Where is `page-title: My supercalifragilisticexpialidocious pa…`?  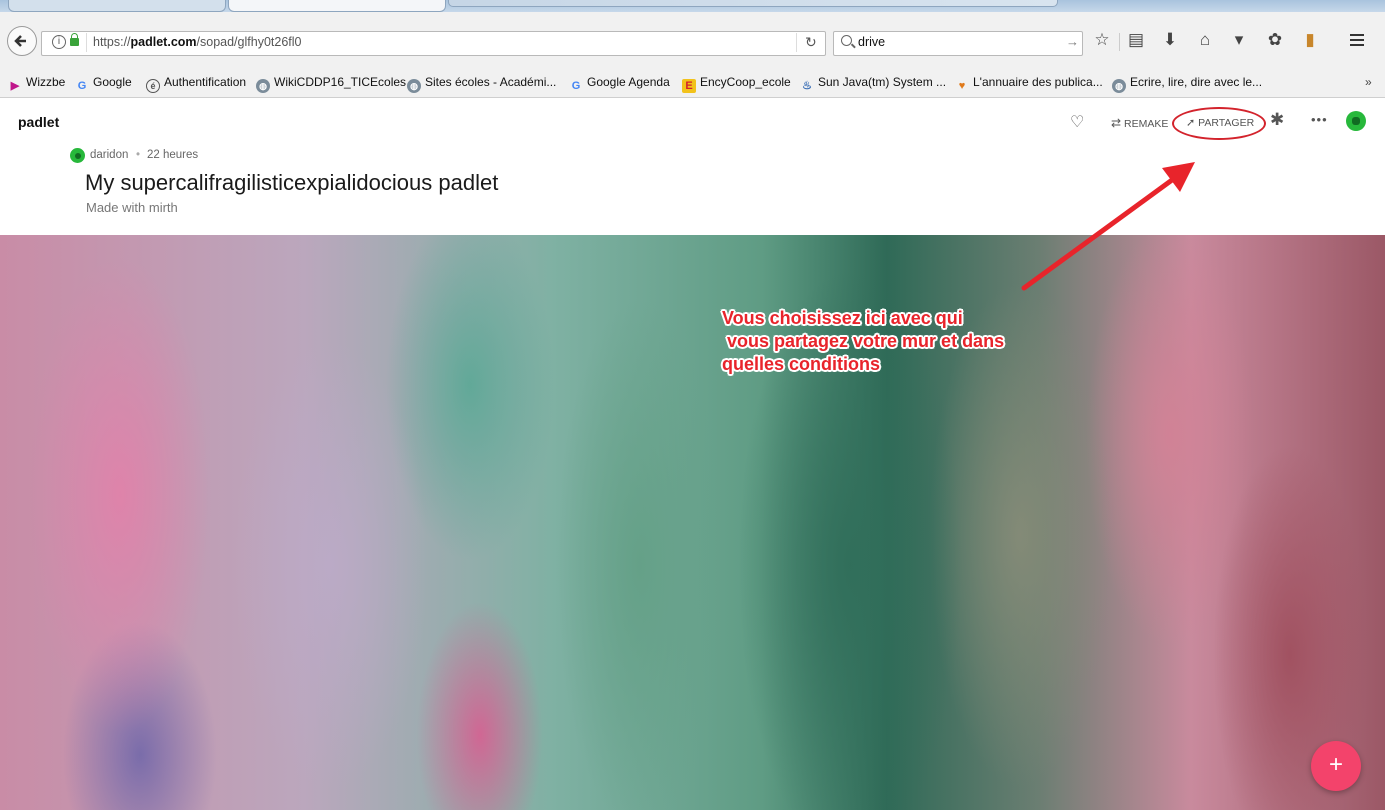 page-title: My supercalifragilisticexpialidocious pa… is located at coordinates (292, 182).